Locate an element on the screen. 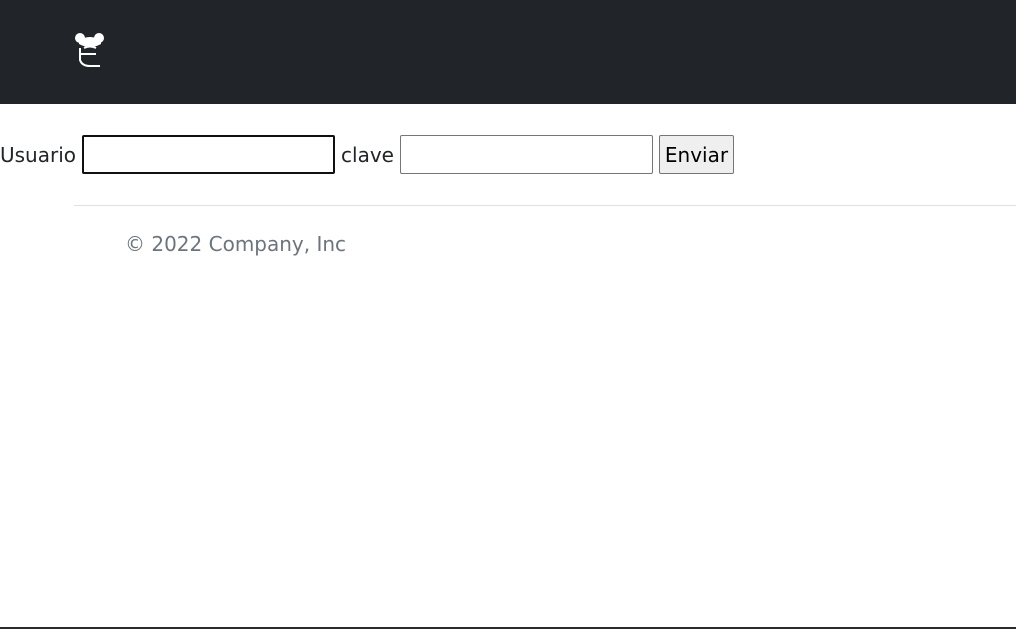  login-form: Usuario clave Enviar is located at coordinates (367, 154).